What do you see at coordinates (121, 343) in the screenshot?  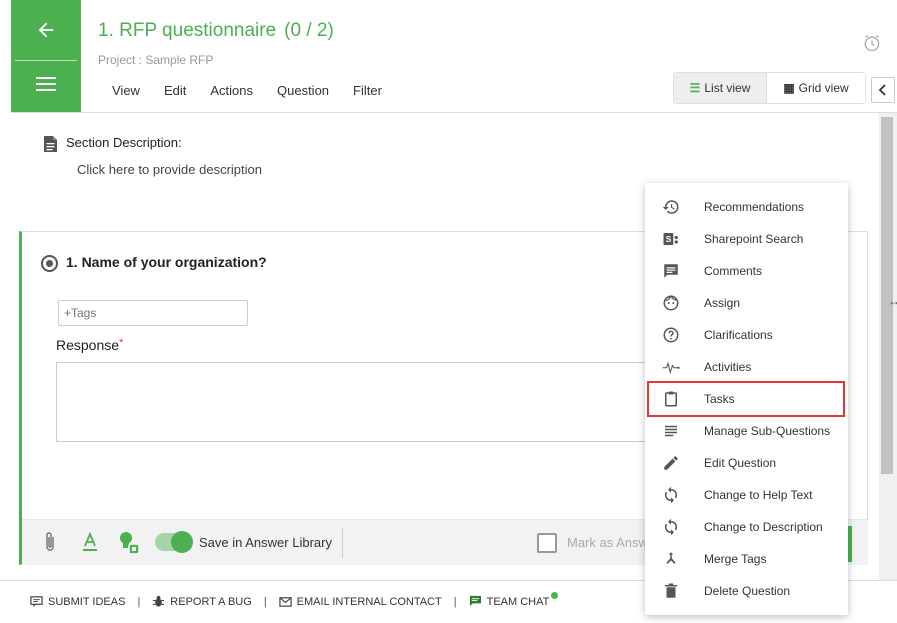 I see `required-marker: *` at bounding box center [121, 343].